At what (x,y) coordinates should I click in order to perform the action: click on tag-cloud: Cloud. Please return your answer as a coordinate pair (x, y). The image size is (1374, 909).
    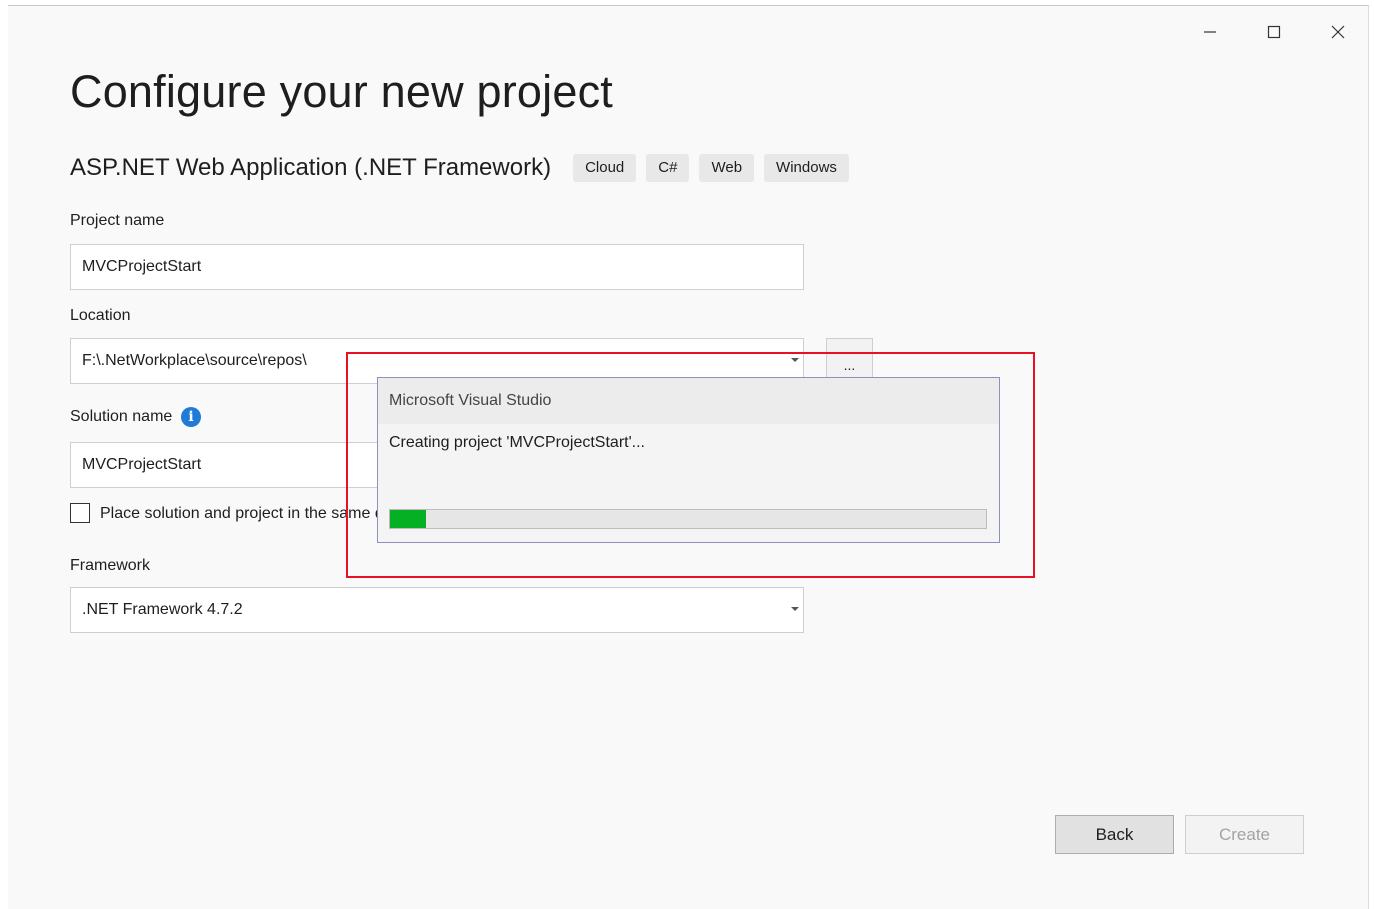
    Looking at the image, I should click on (605, 168).